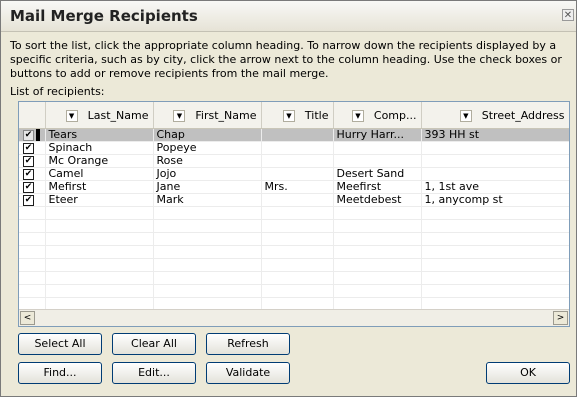  I want to click on cell-last-name: Tears, so click(99, 135).